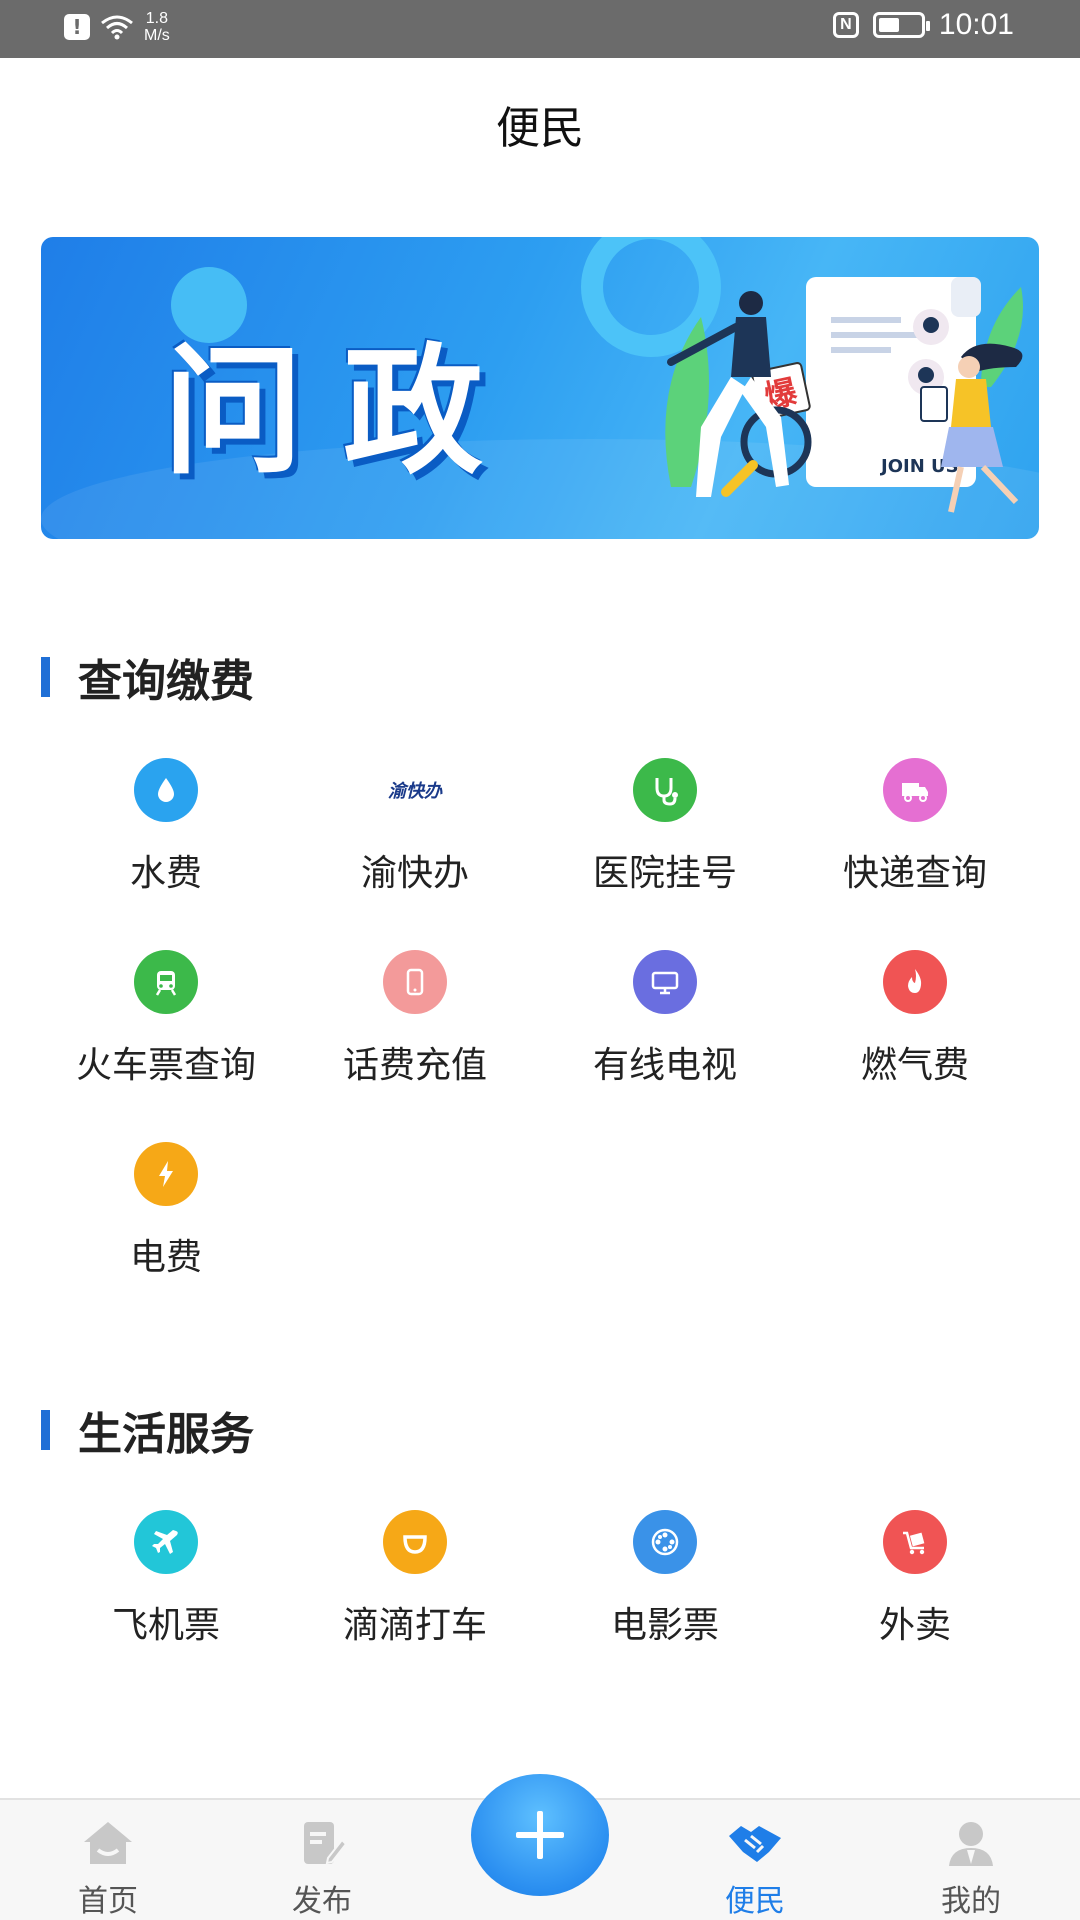 The height and width of the screenshot is (1920, 1080). I want to click on nav-label: 便民, so click(755, 1901).